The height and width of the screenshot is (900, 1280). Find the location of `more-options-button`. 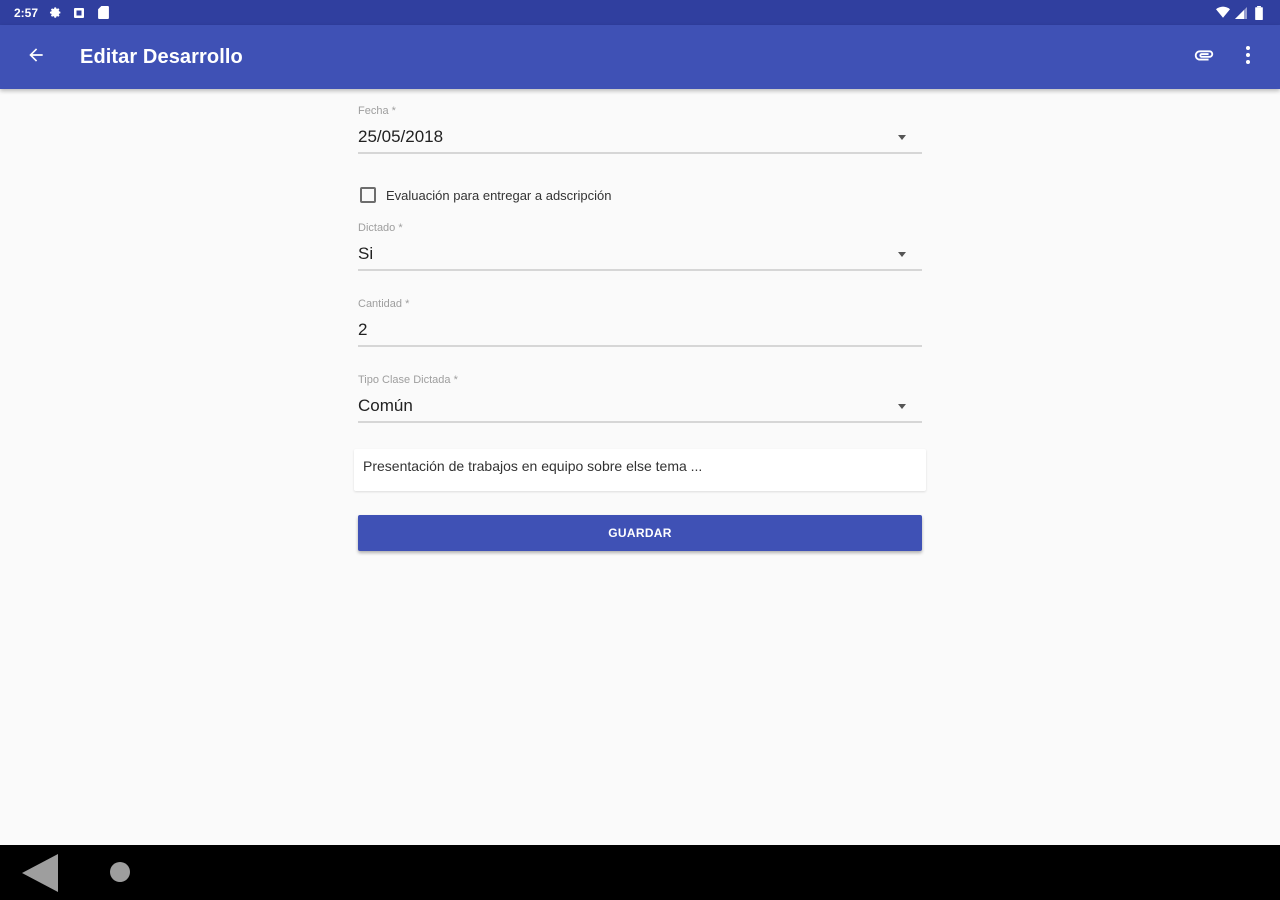

more-options-button is located at coordinates (1248, 57).